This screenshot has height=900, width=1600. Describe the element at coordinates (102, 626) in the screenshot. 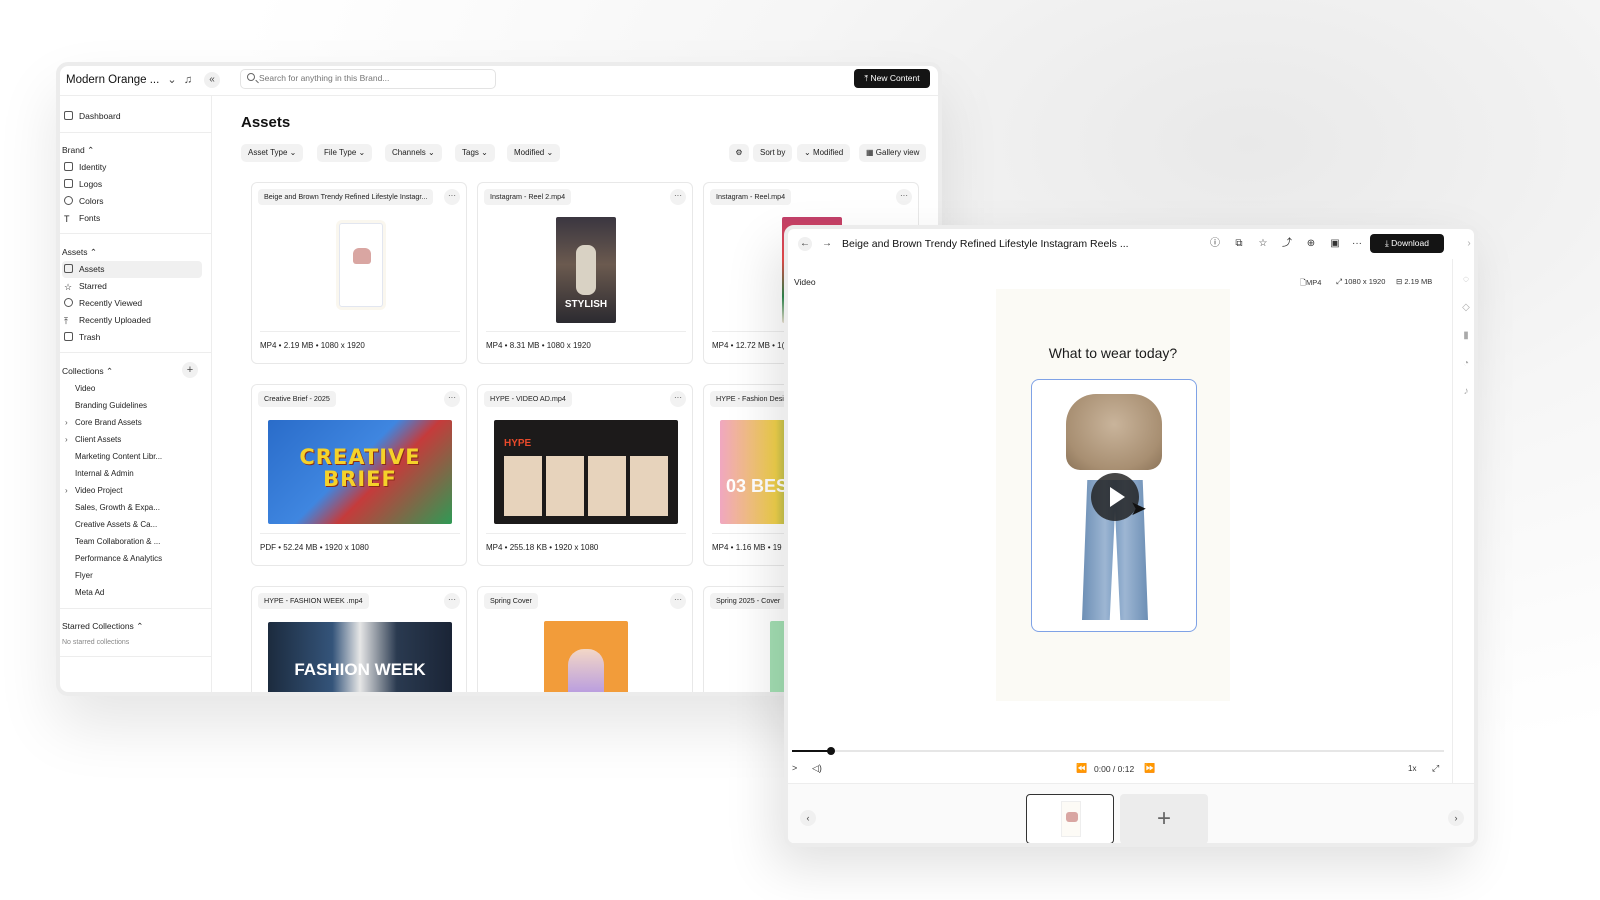

I see `starred-collections-header: Starred Collections ⌃` at that location.